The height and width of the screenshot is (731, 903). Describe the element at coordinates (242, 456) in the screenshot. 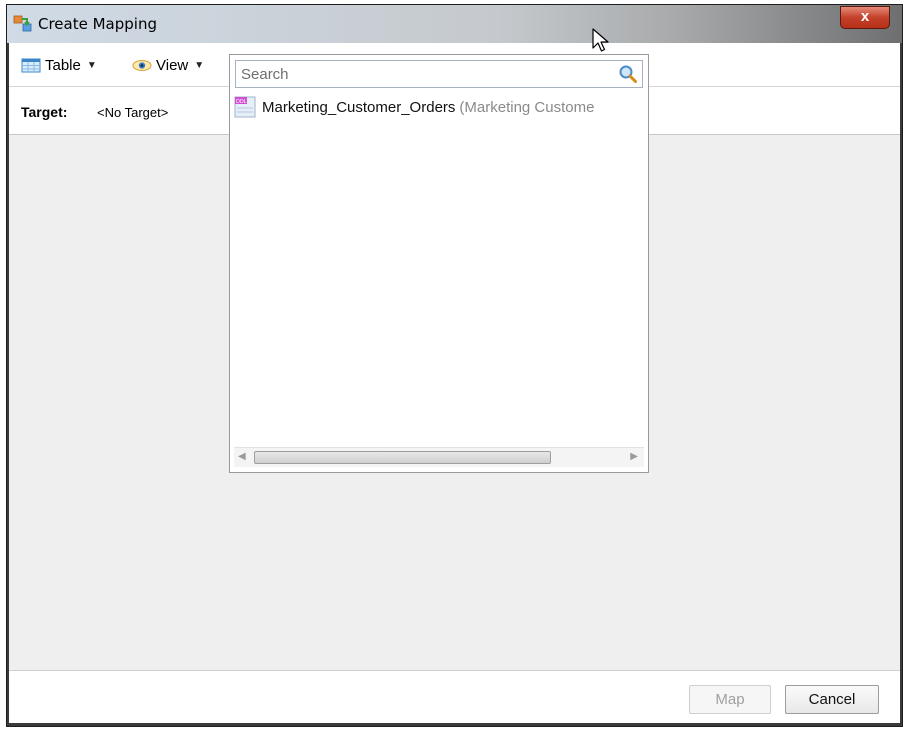

I see `scroll-left-icon: ◀` at that location.